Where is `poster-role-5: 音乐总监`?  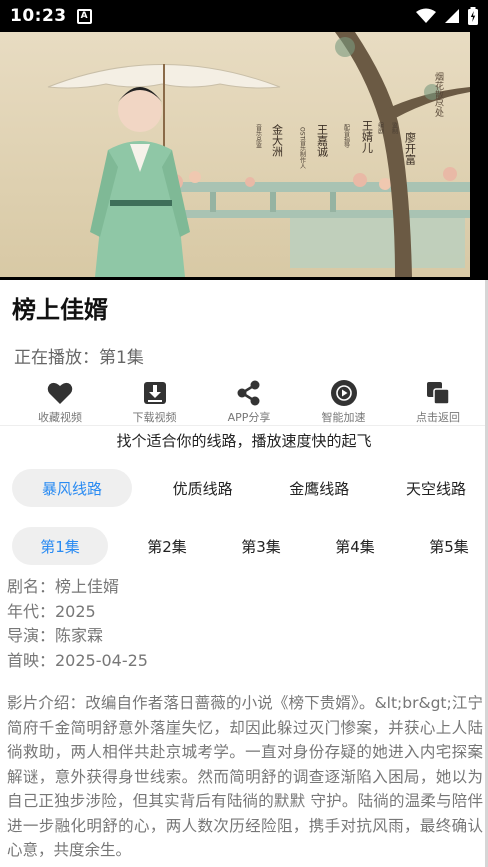
poster-role-5: 音乐总监 is located at coordinates (258, 135).